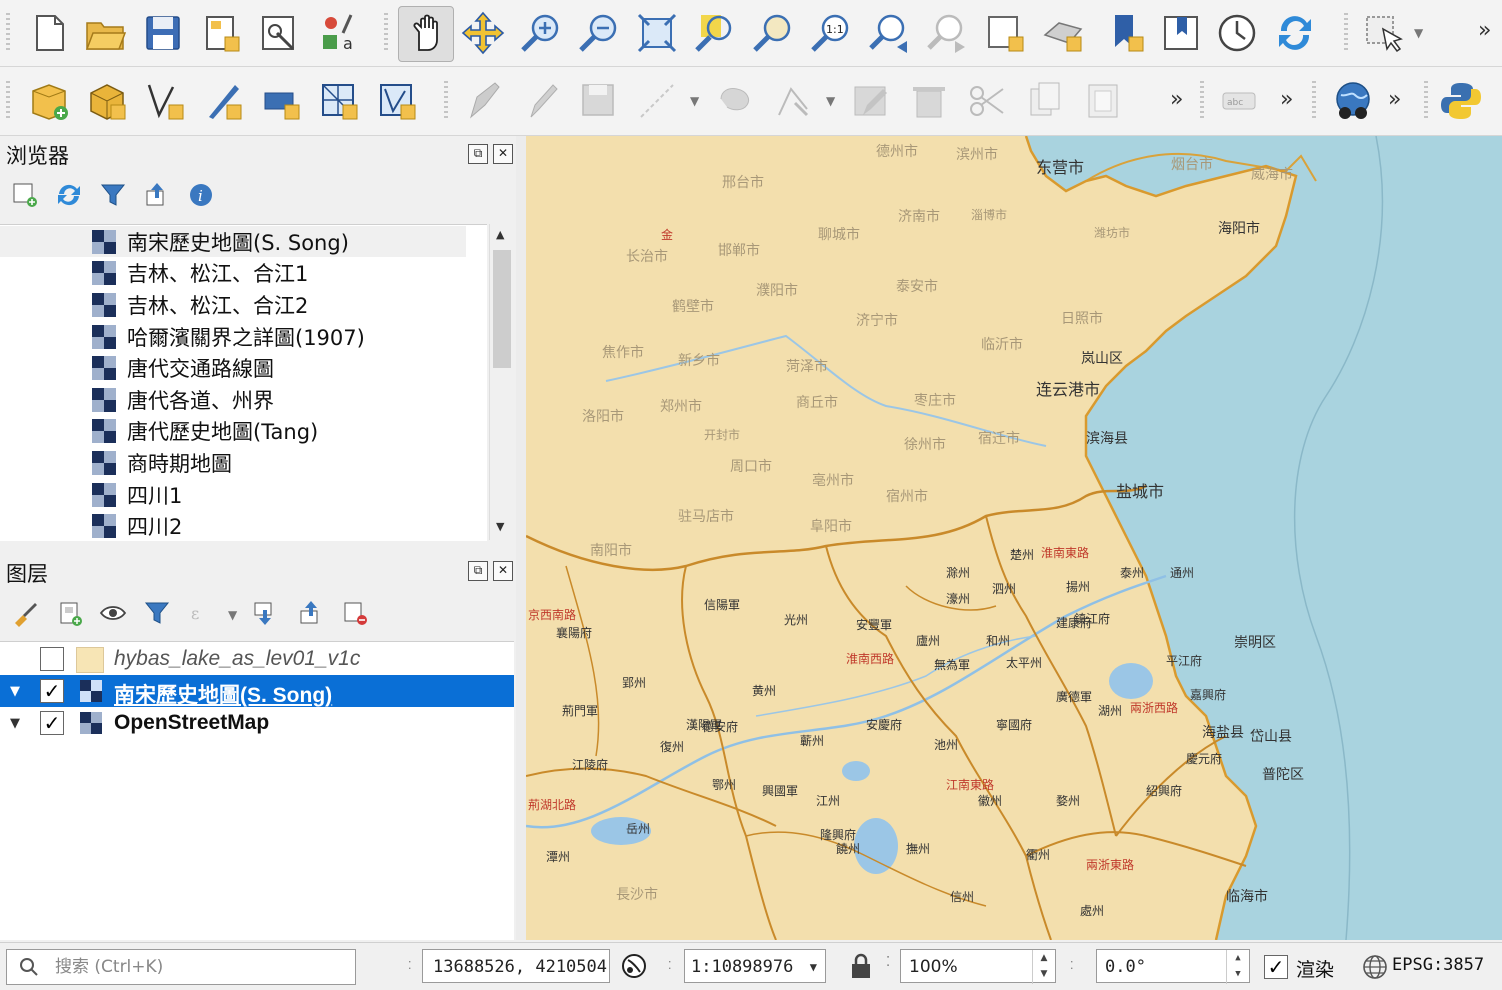 This screenshot has width=1502, height=990. I want to click on select-features-icon, so click(1383, 33).